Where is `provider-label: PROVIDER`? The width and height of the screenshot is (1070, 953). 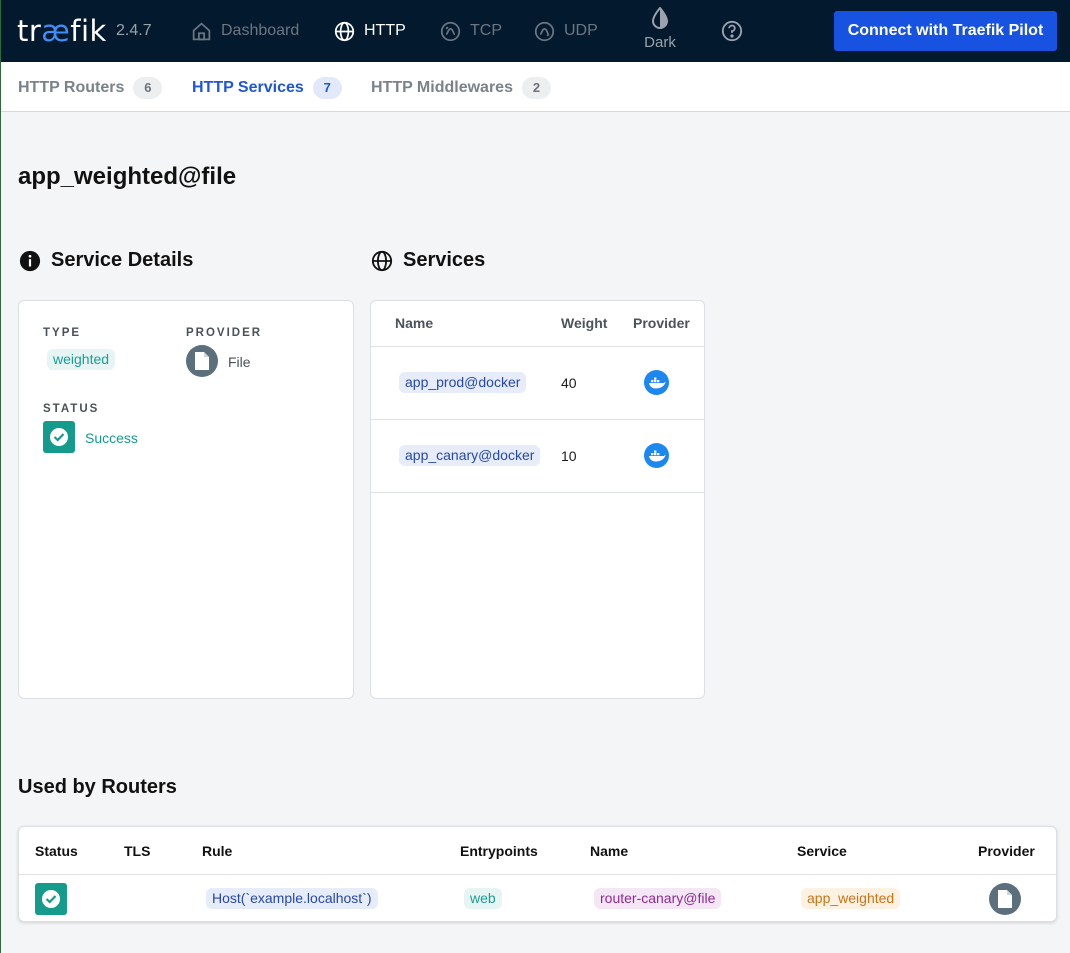 provider-label: PROVIDER is located at coordinates (224, 333).